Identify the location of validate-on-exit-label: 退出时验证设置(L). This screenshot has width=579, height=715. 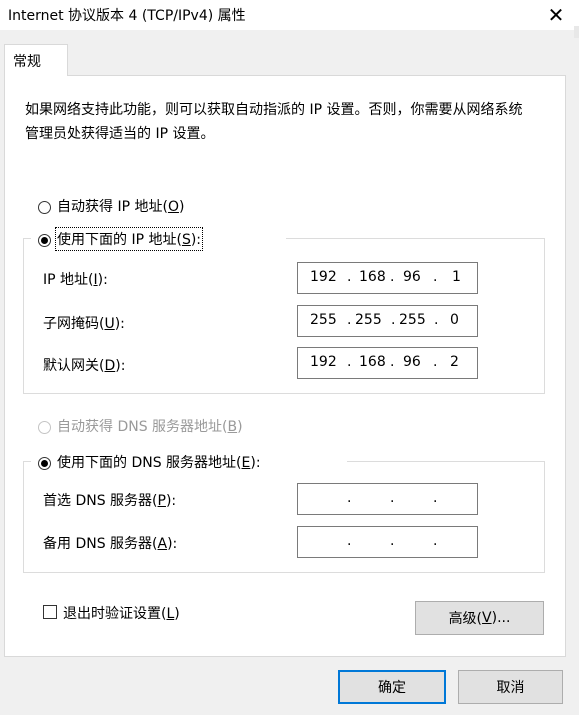
(121, 613).